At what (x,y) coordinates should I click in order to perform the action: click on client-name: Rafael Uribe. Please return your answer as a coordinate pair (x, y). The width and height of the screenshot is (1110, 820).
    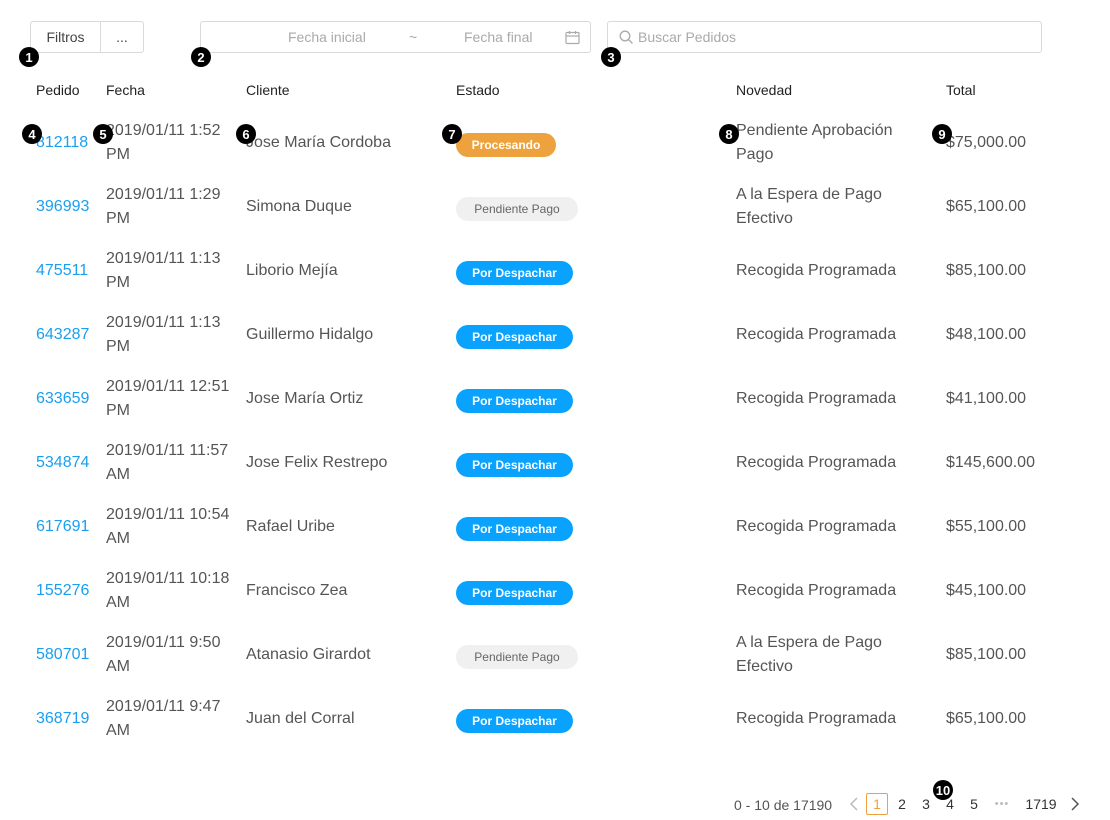
    Looking at the image, I should click on (290, 526).